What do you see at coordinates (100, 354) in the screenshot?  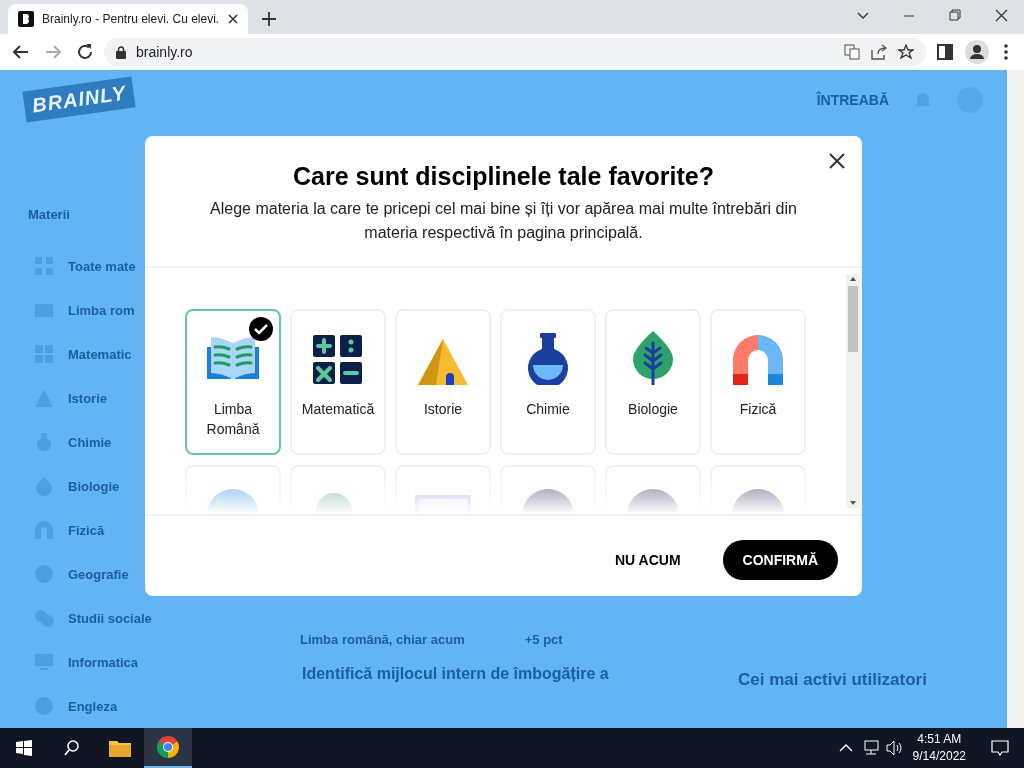 I see `sidebar-item: Matematic` at bounding box center [100, 354].